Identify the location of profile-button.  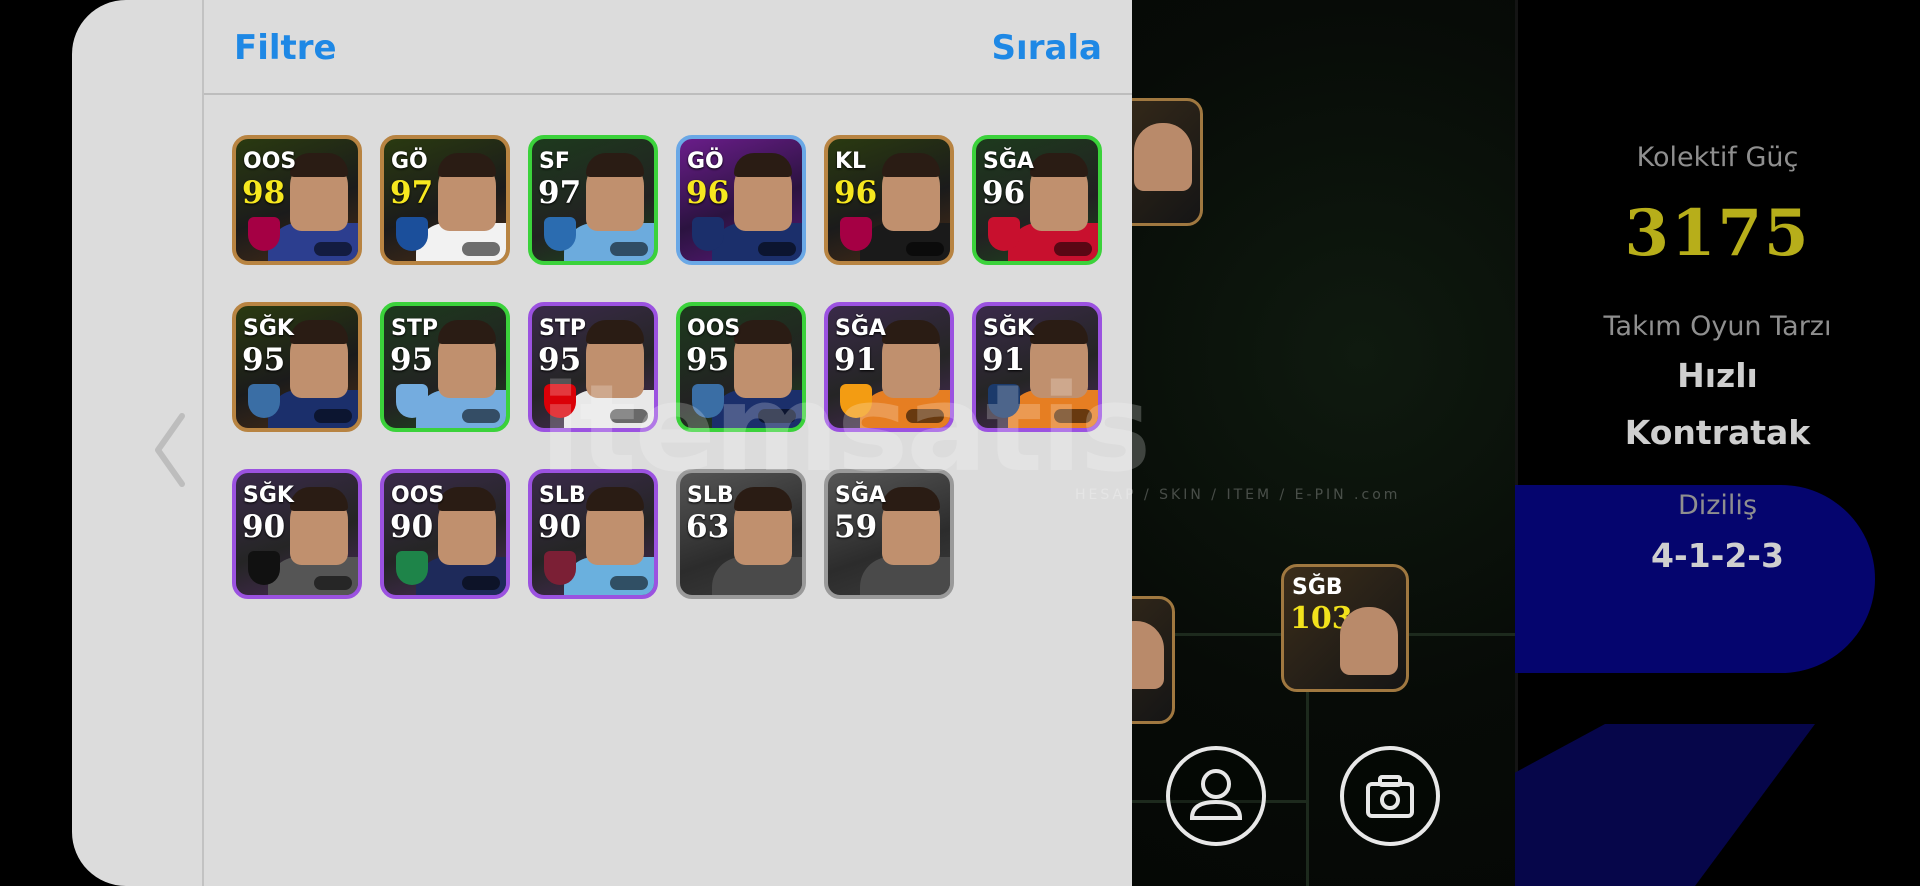
(1216, 796).